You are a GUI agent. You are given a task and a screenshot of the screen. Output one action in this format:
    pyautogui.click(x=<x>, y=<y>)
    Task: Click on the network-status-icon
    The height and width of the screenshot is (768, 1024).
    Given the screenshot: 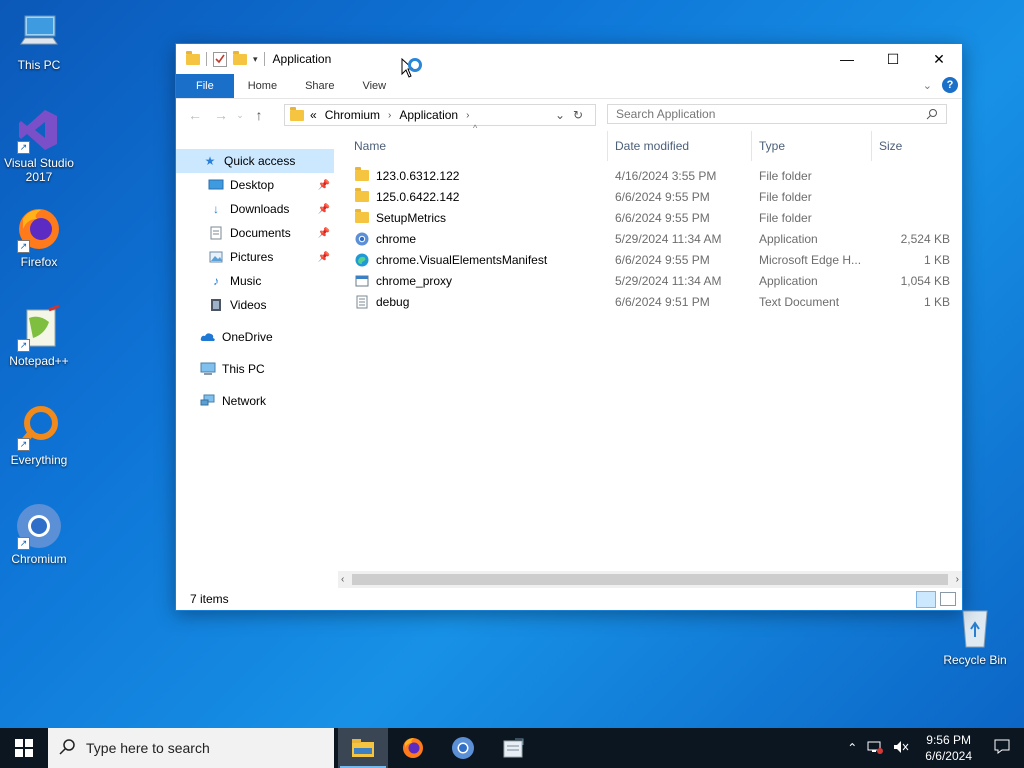 What is the action you would take?
    pyautogui.click(x=875, y=748)
    